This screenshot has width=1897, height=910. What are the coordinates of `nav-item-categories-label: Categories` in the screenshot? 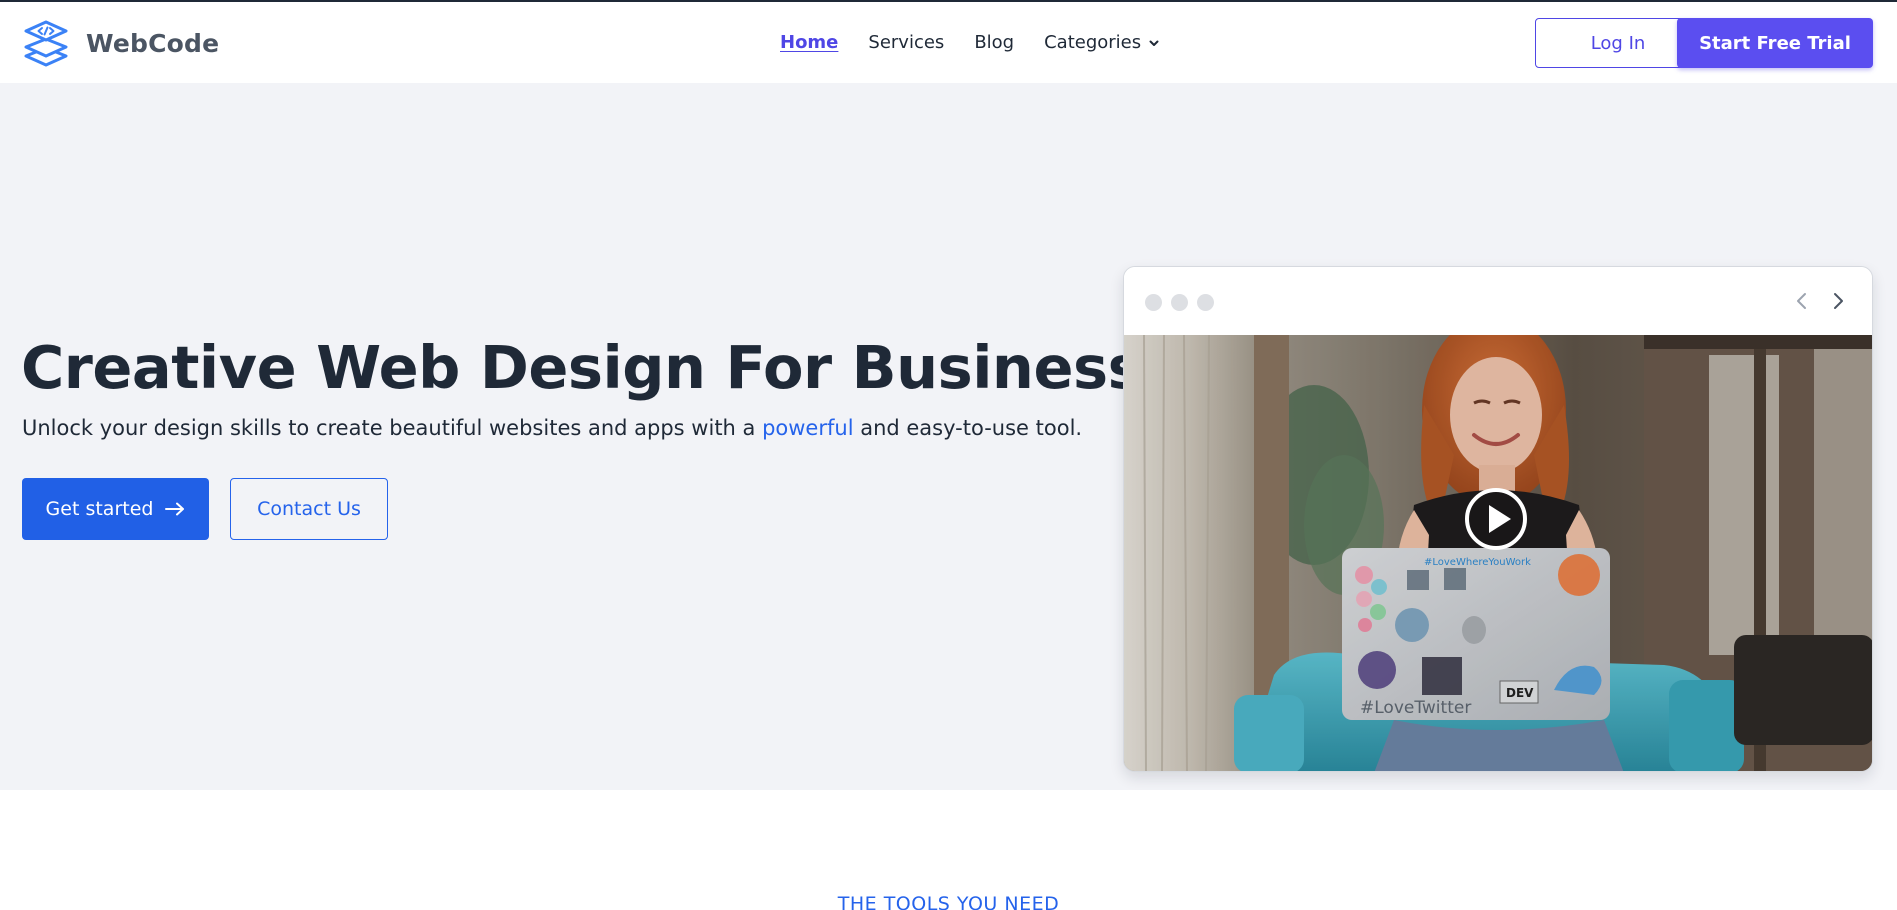 It's located at (1093, 42).